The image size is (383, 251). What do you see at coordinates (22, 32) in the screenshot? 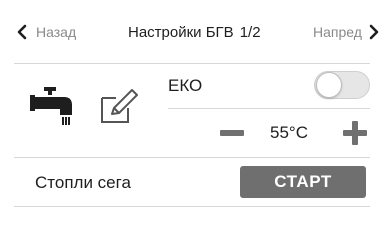
I see `chevron-left-icon` at bounding box center [22, 32].